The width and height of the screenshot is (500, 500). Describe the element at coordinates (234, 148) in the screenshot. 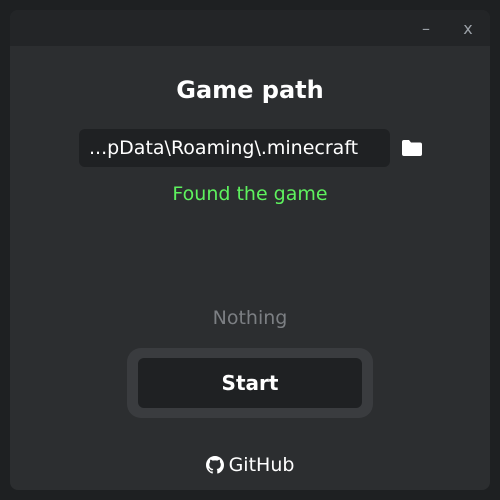

I see `game-path-input` at that location.